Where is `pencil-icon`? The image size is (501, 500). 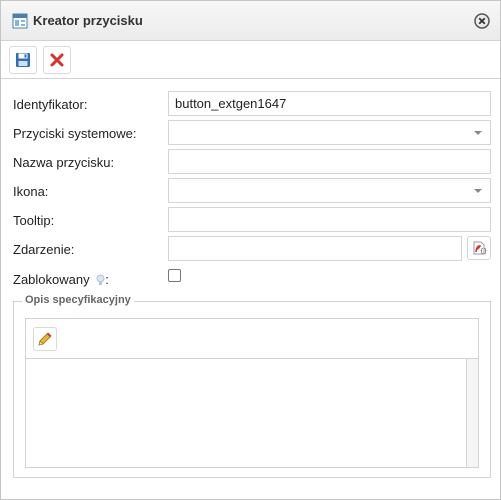 pencil-icon is located at coordinates (45, 340).